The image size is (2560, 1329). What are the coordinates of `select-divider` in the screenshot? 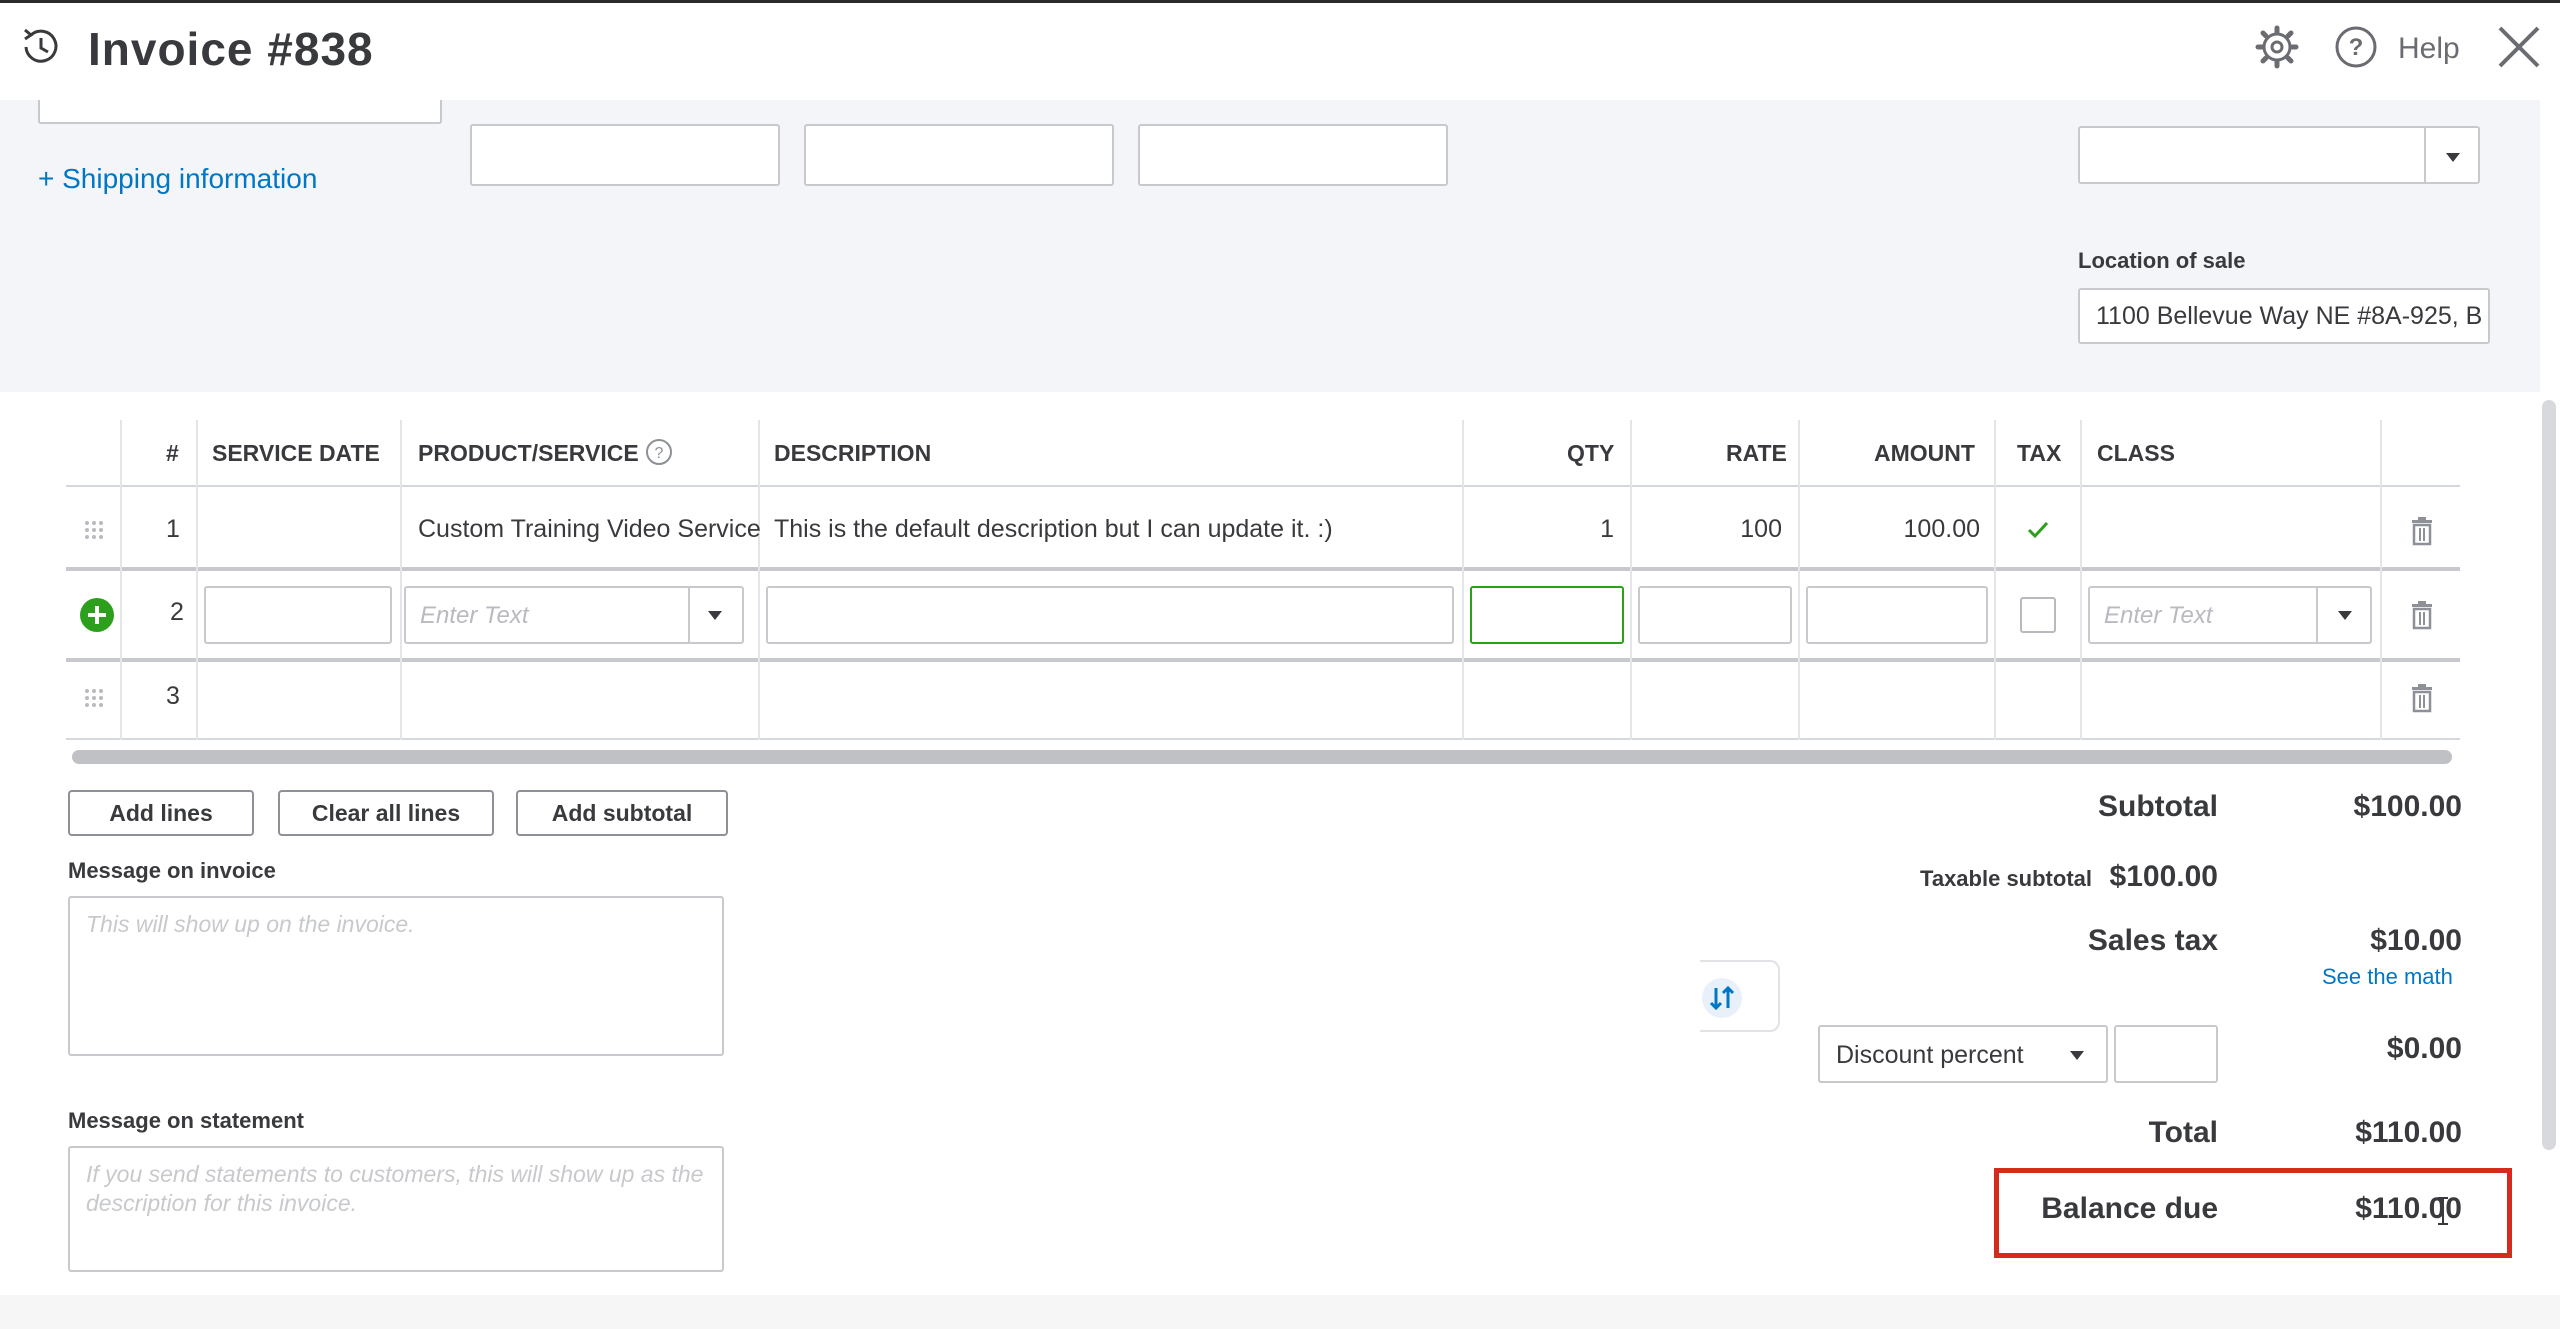 It's located at (2425, 155).